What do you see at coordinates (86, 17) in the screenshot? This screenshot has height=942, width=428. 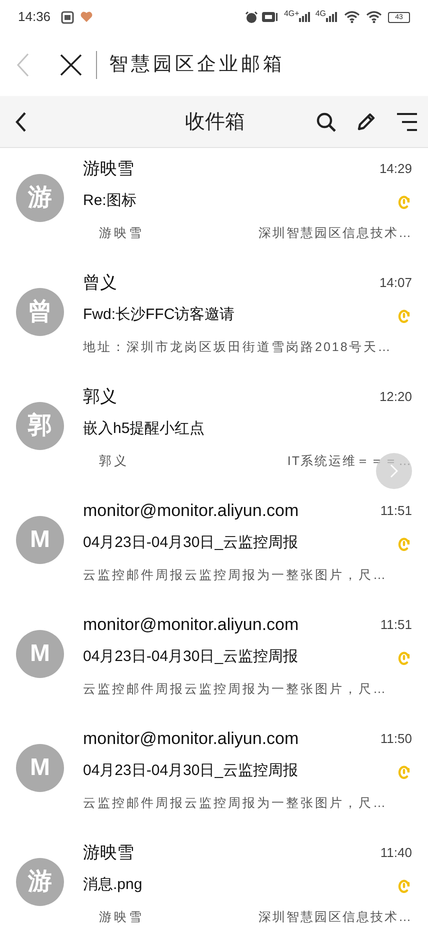 I see `heart-icon` at bounding box center [86, 17].